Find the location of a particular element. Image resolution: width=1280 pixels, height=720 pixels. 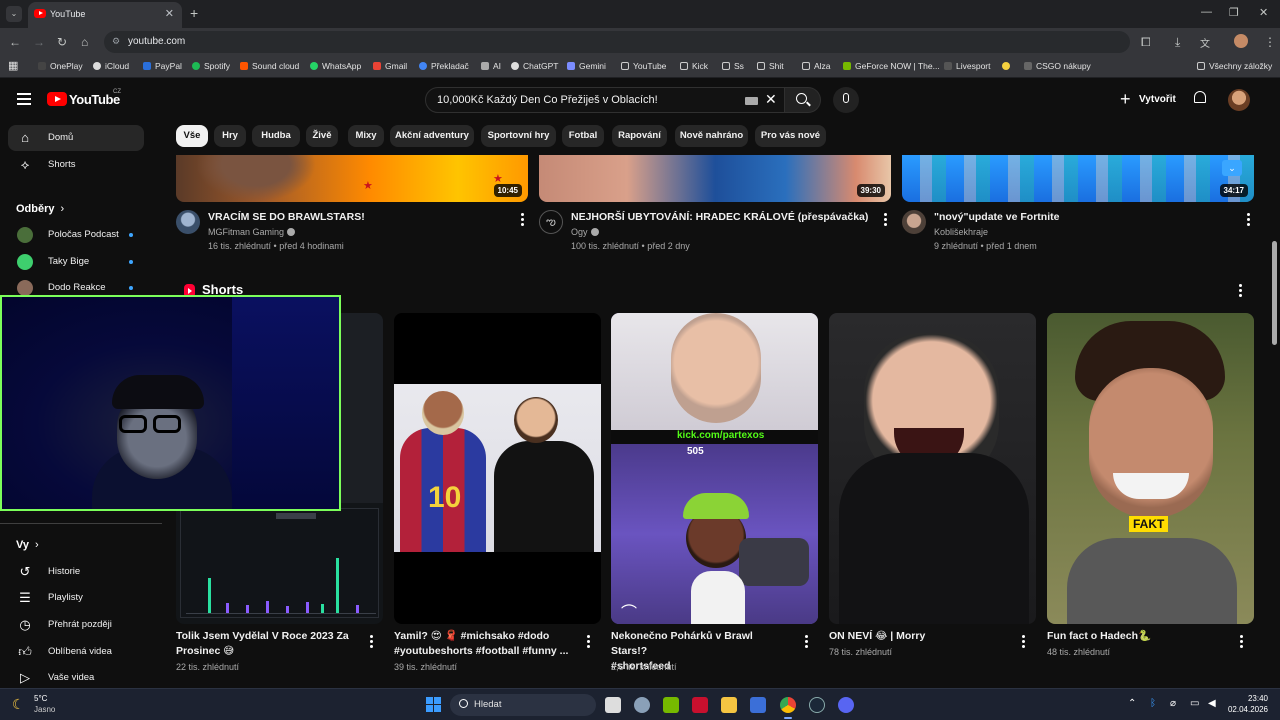

page-scrollbar-thumb is located at coordinates (1274, 293).